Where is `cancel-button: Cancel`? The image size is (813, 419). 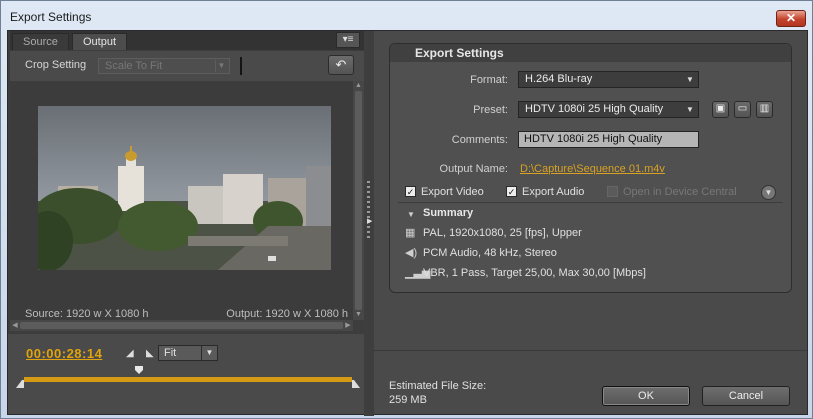
cancel-button: Cancel is located at coordinates (746, 396).